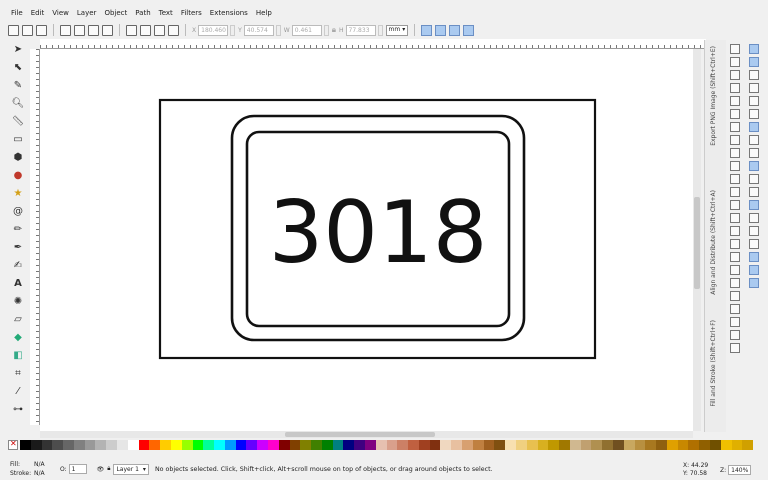  I want to click on snap-grid-icon, so click(754, 270).